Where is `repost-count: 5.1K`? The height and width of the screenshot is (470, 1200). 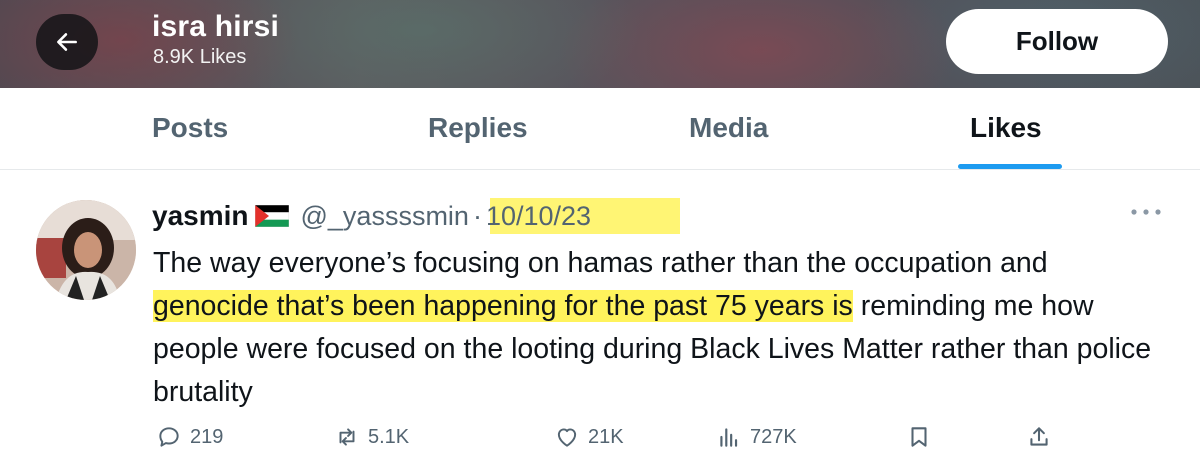
repost-count: 5.1K is located at coordinates (389, 436).